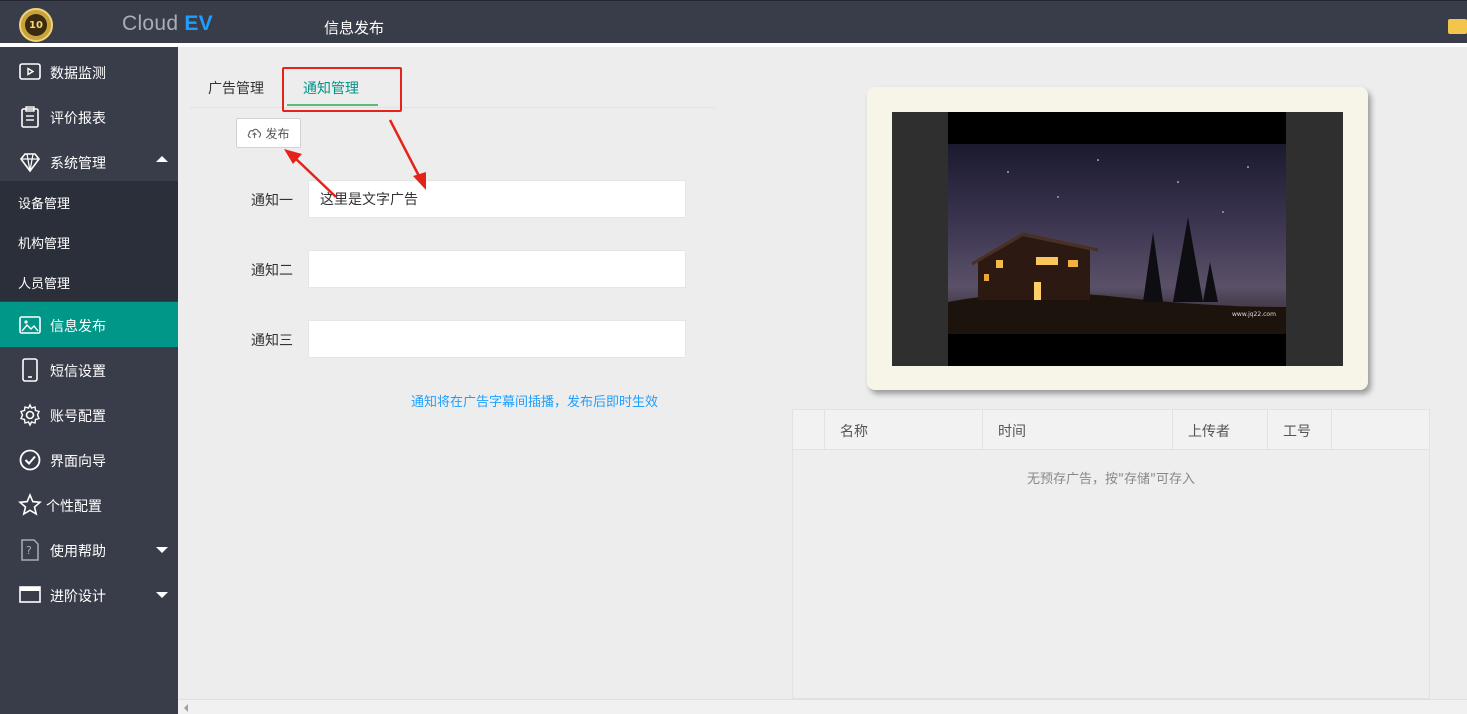 The height and width of the screenshot is (714, 1467). I want to click on annotation-arrows, so click(355, 158).